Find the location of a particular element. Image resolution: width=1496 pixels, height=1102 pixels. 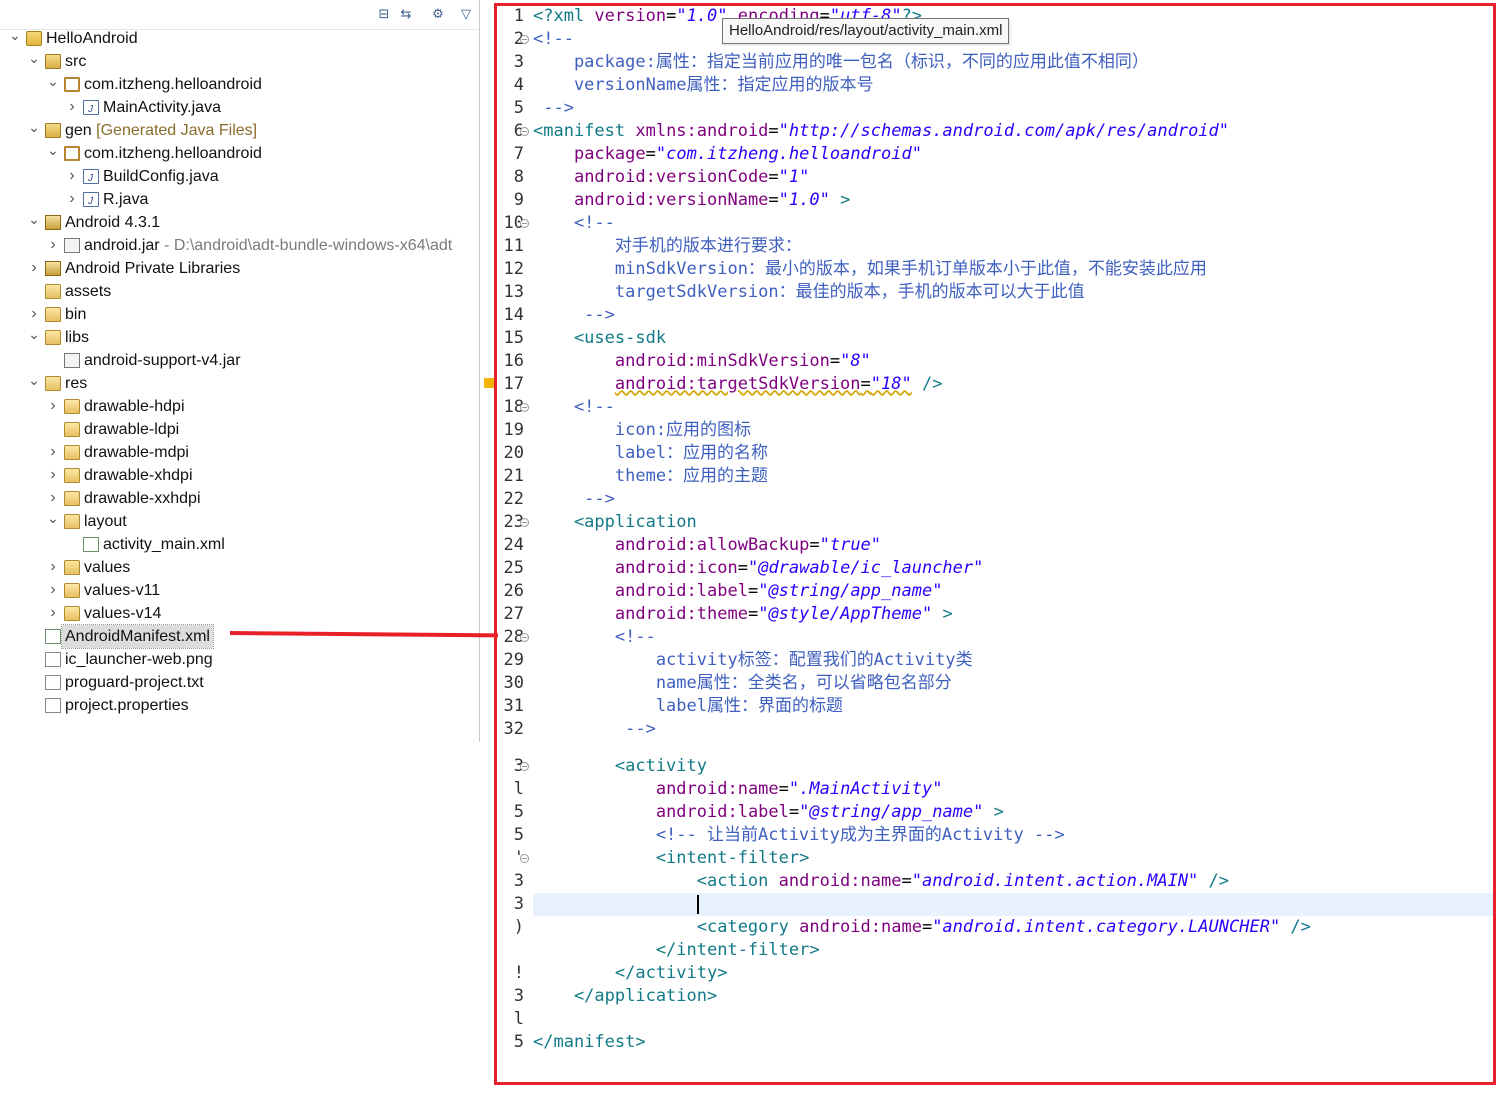

code-line: package="com.itzheng.helloandroid" is located at coordinates (727, 154).